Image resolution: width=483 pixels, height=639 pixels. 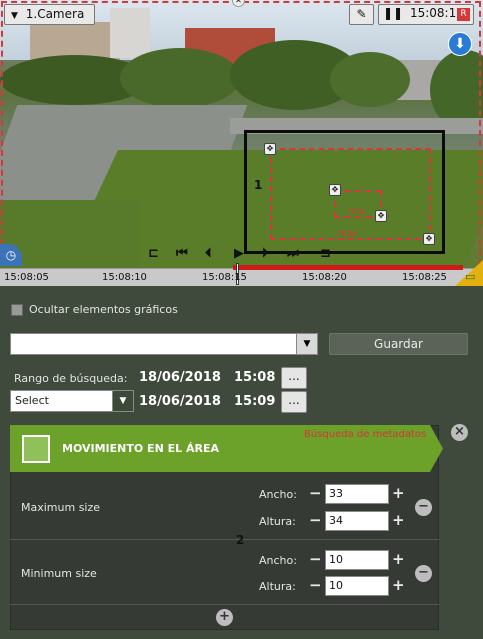 What do you see at coordinates (470, 276) in the screenshot?
I see `screen-icon: ▭` at bounding box center [470, 276].